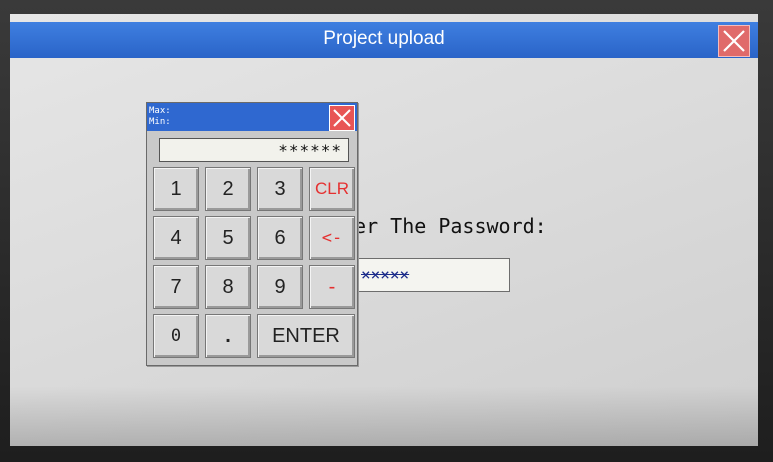  Describe the element at coordinates (176, 336) in the screenshot. I see `key-0: 0` at that location.